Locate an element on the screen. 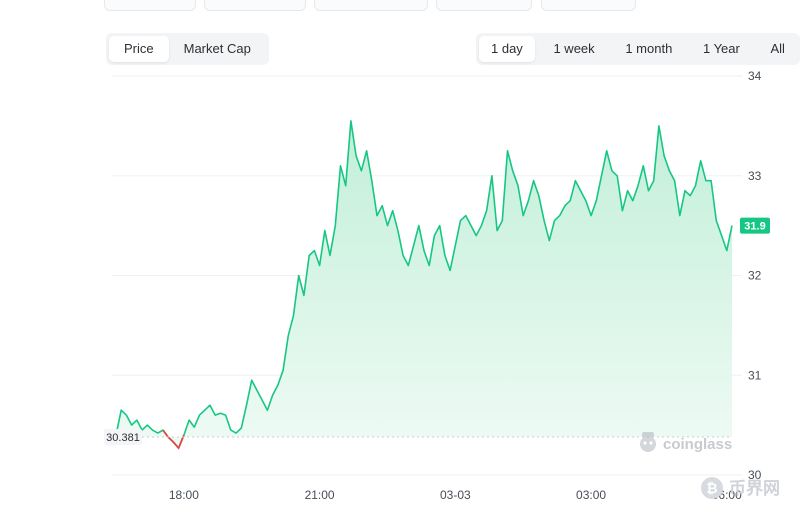 This screenshot has height=514, width=807. last-price-text: 31.9 is located at coordinates (754, 227).